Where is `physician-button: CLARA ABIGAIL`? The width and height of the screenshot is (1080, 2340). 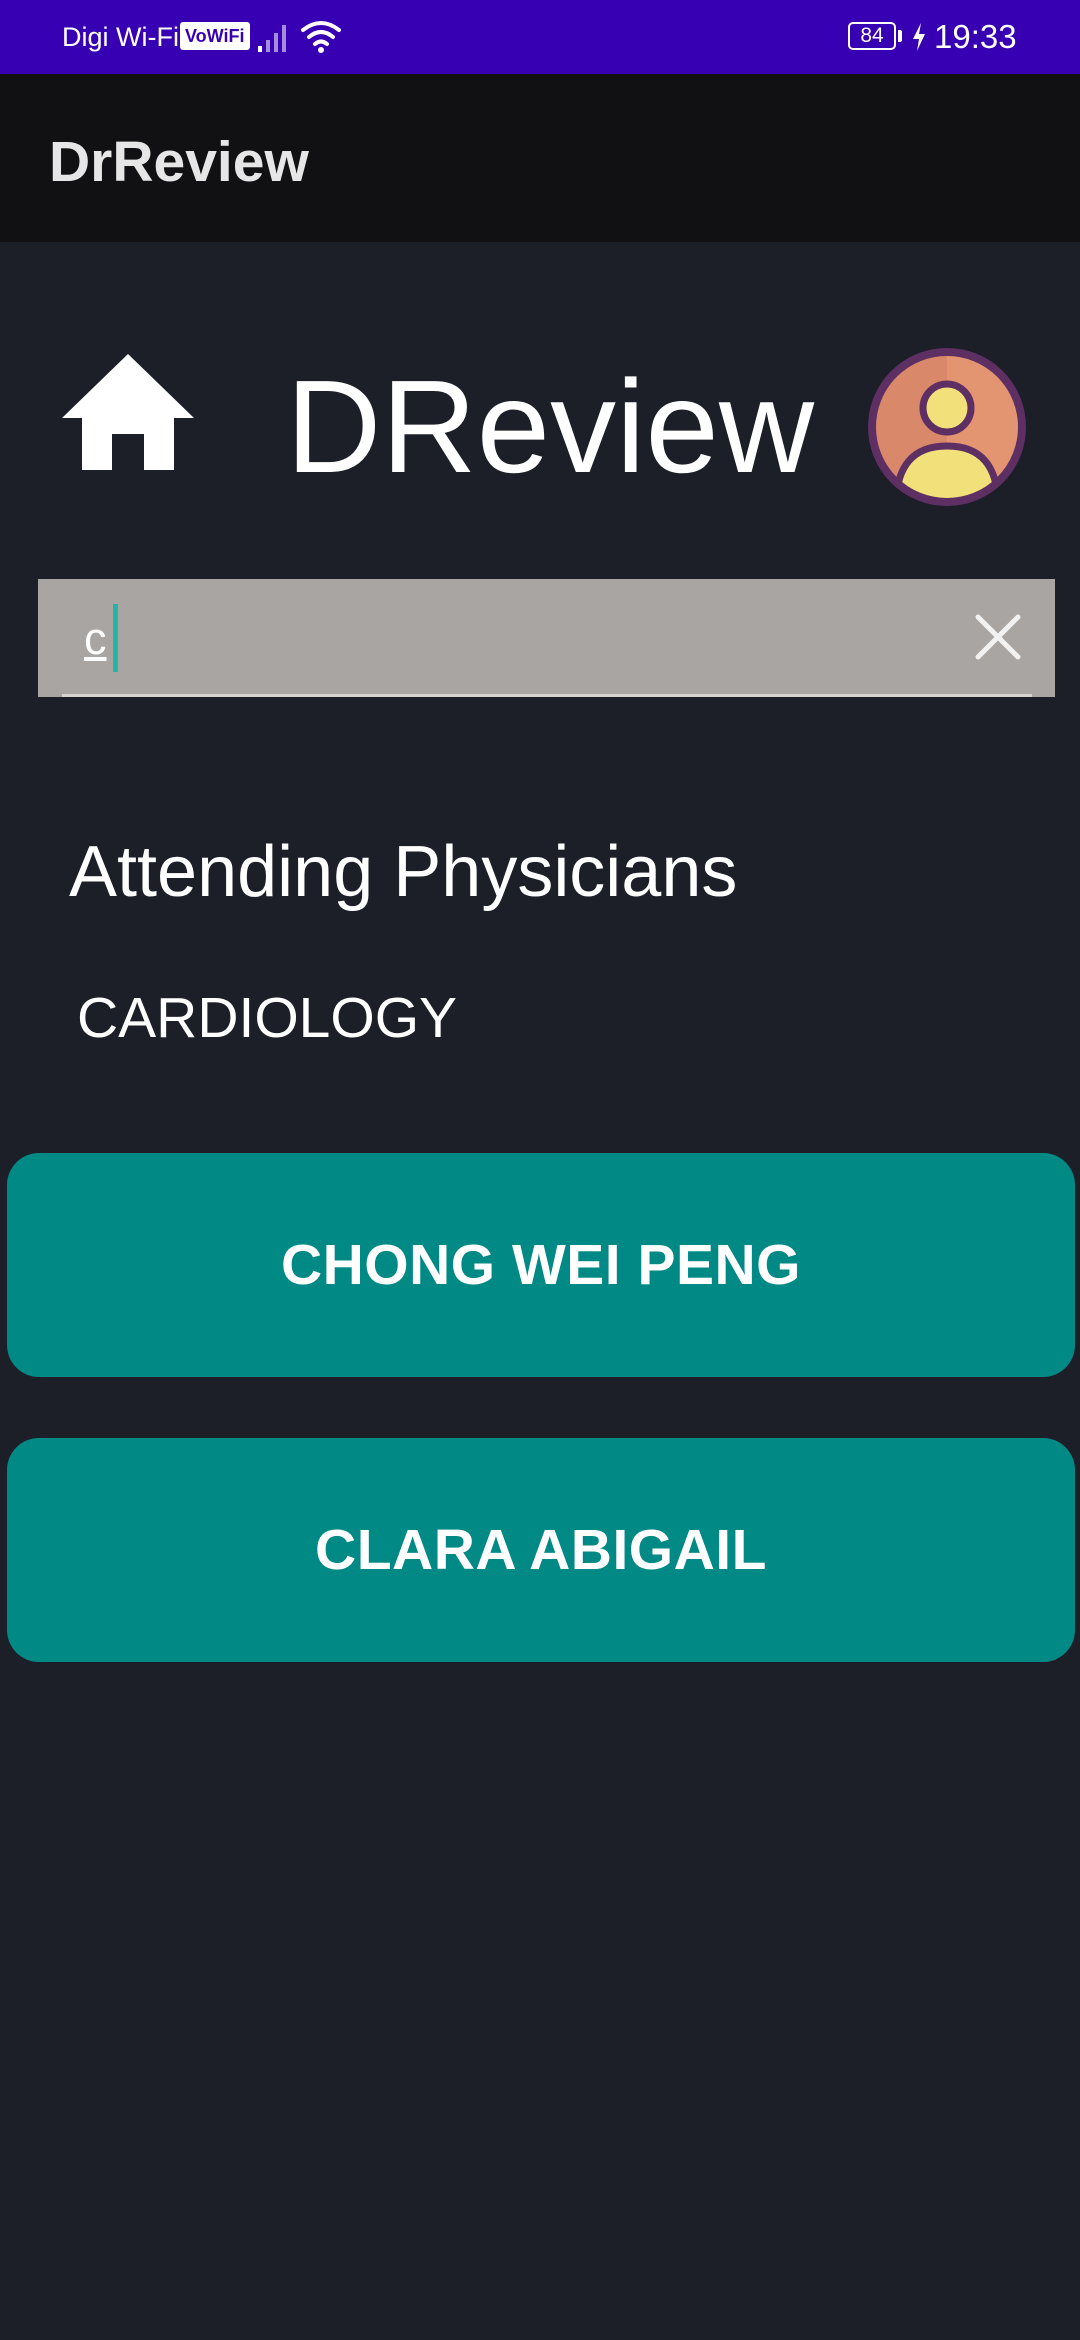
physician-button: CLARA ABIGAIL is located at coordinates (541, 1550).